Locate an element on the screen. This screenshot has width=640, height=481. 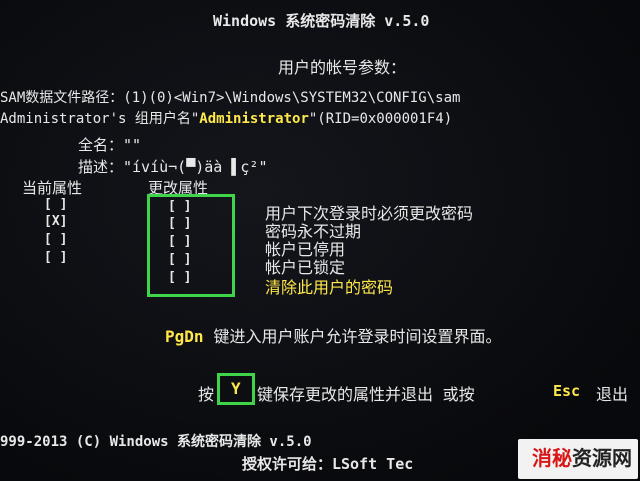
group-prefix: Administrator's 组用户名" is located at coordinates (100, 119).